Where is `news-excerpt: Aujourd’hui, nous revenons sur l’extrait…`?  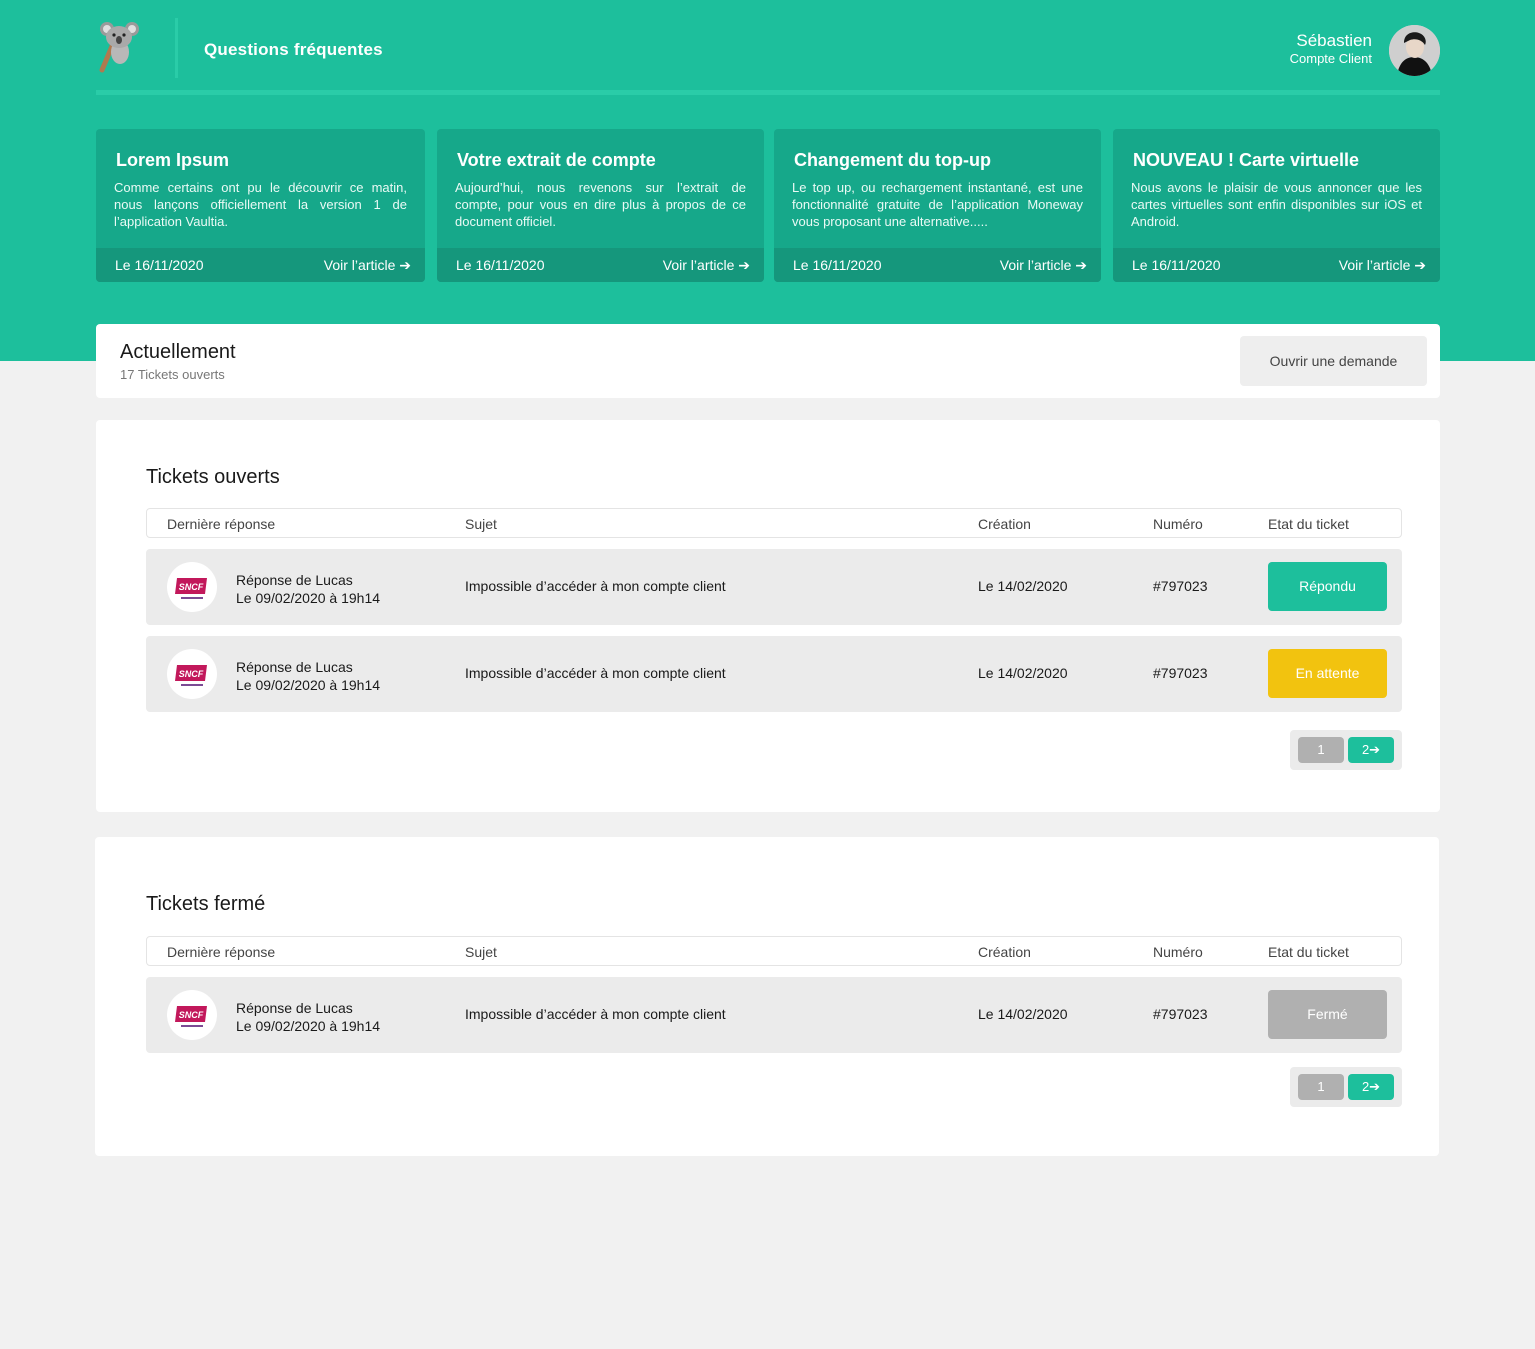 news-excerpt: Aujourd’hui, nous revenons sur l’extrait… is located at coordinates (600, 204).